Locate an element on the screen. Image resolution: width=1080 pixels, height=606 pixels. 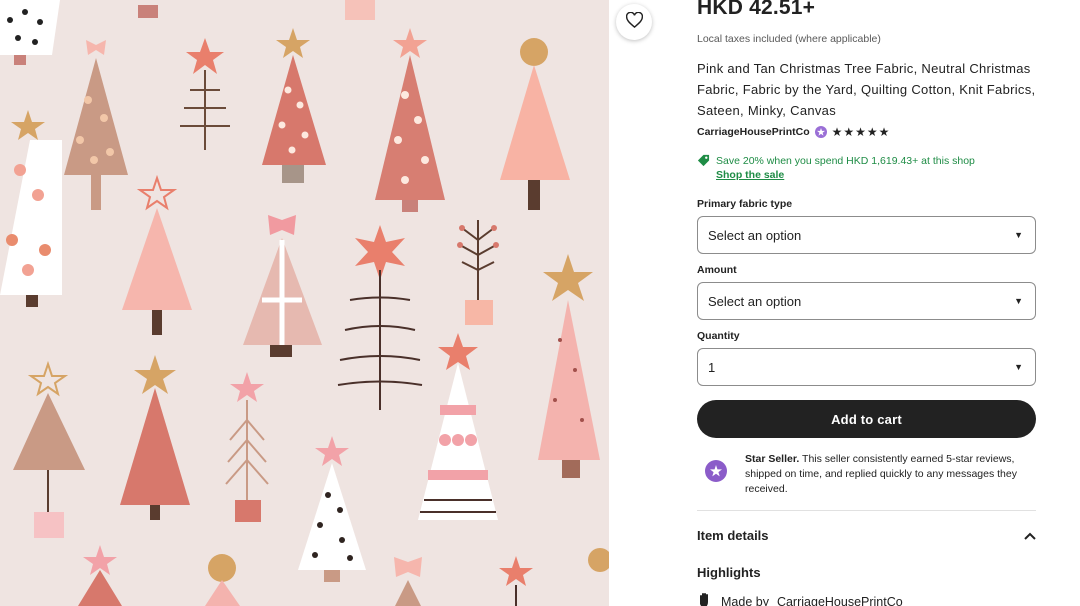
tree-pink-speckled-gold-star is located at coordinates (569, 366).